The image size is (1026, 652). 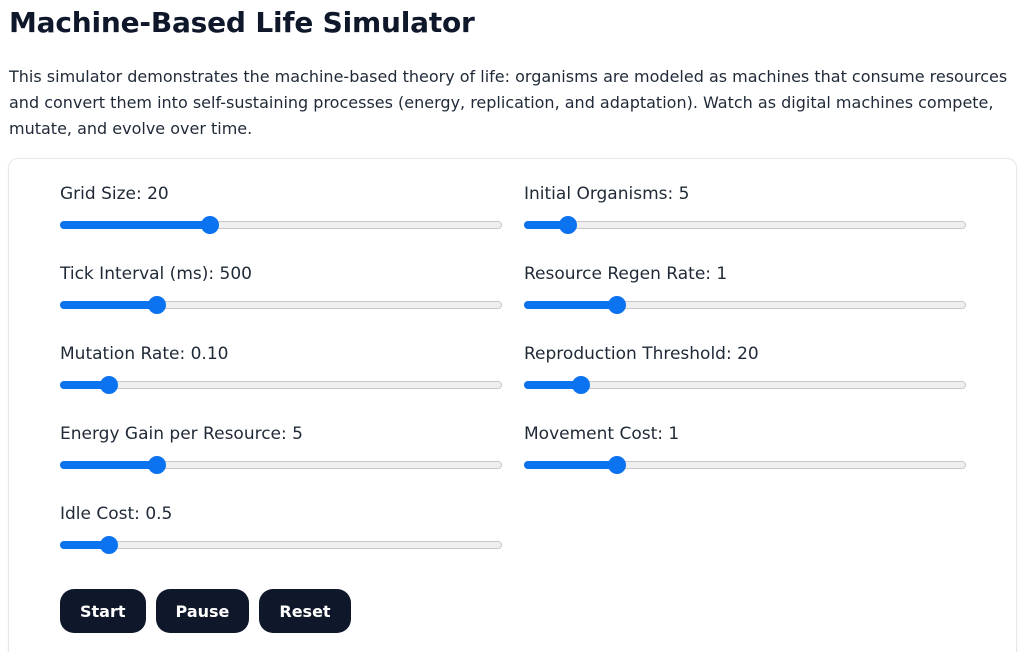 I want to click on idle-cost-slider, so click(x=281, y=545).